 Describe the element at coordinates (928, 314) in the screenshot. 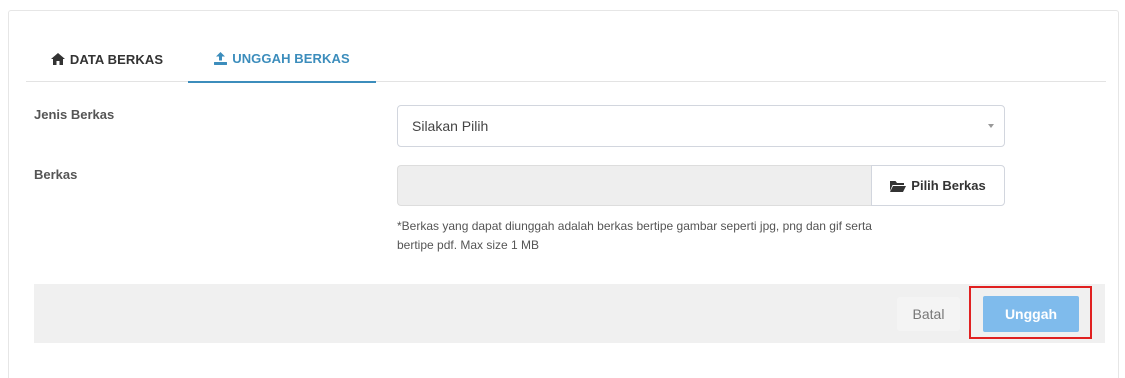

I see `batal-button: Batal` at that location.